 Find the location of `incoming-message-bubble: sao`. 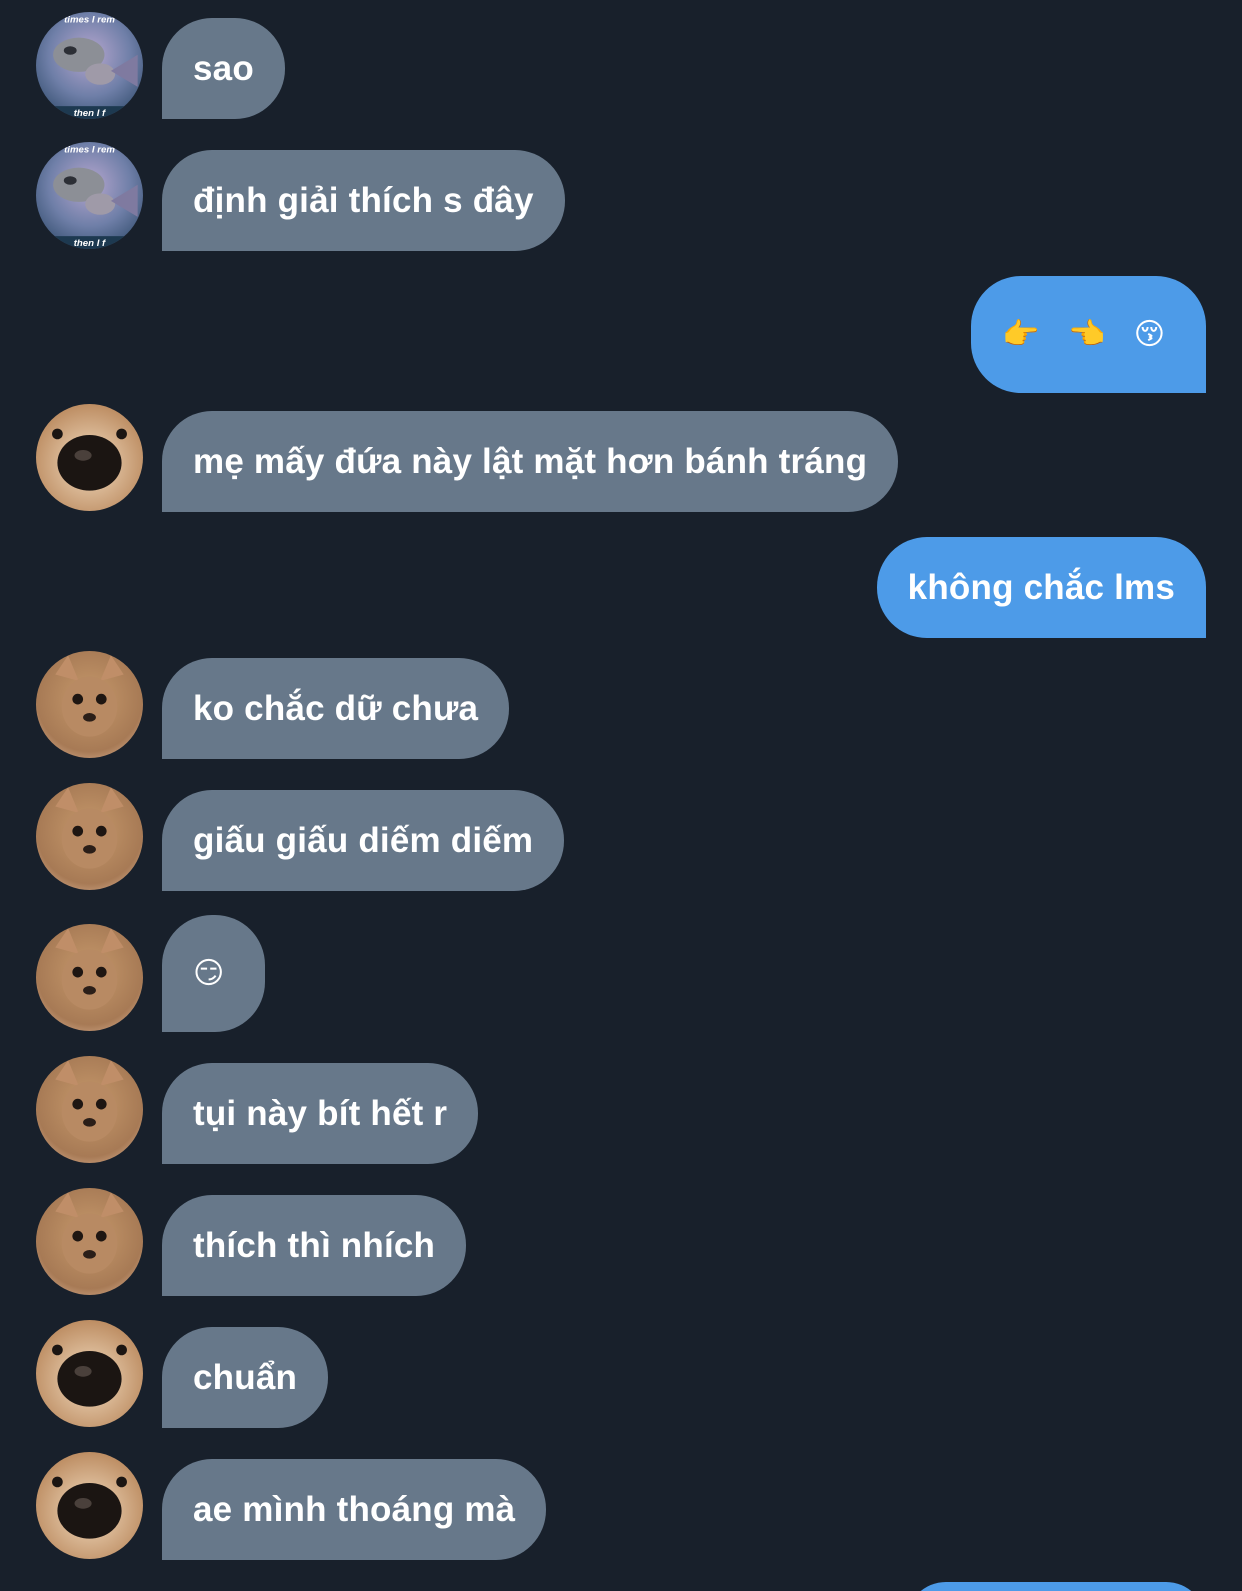

incoming-message-bubble: sao is located at coordinates (223, 68).